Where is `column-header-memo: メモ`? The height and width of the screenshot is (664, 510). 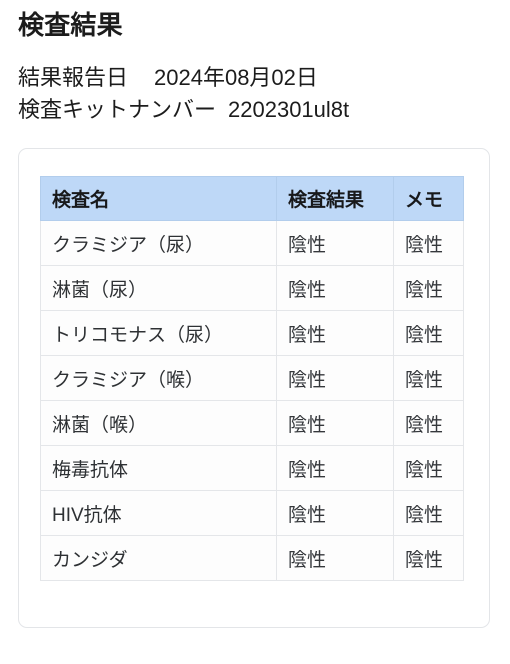 column-header-memo: メモ is located at coordinates (428, 198).